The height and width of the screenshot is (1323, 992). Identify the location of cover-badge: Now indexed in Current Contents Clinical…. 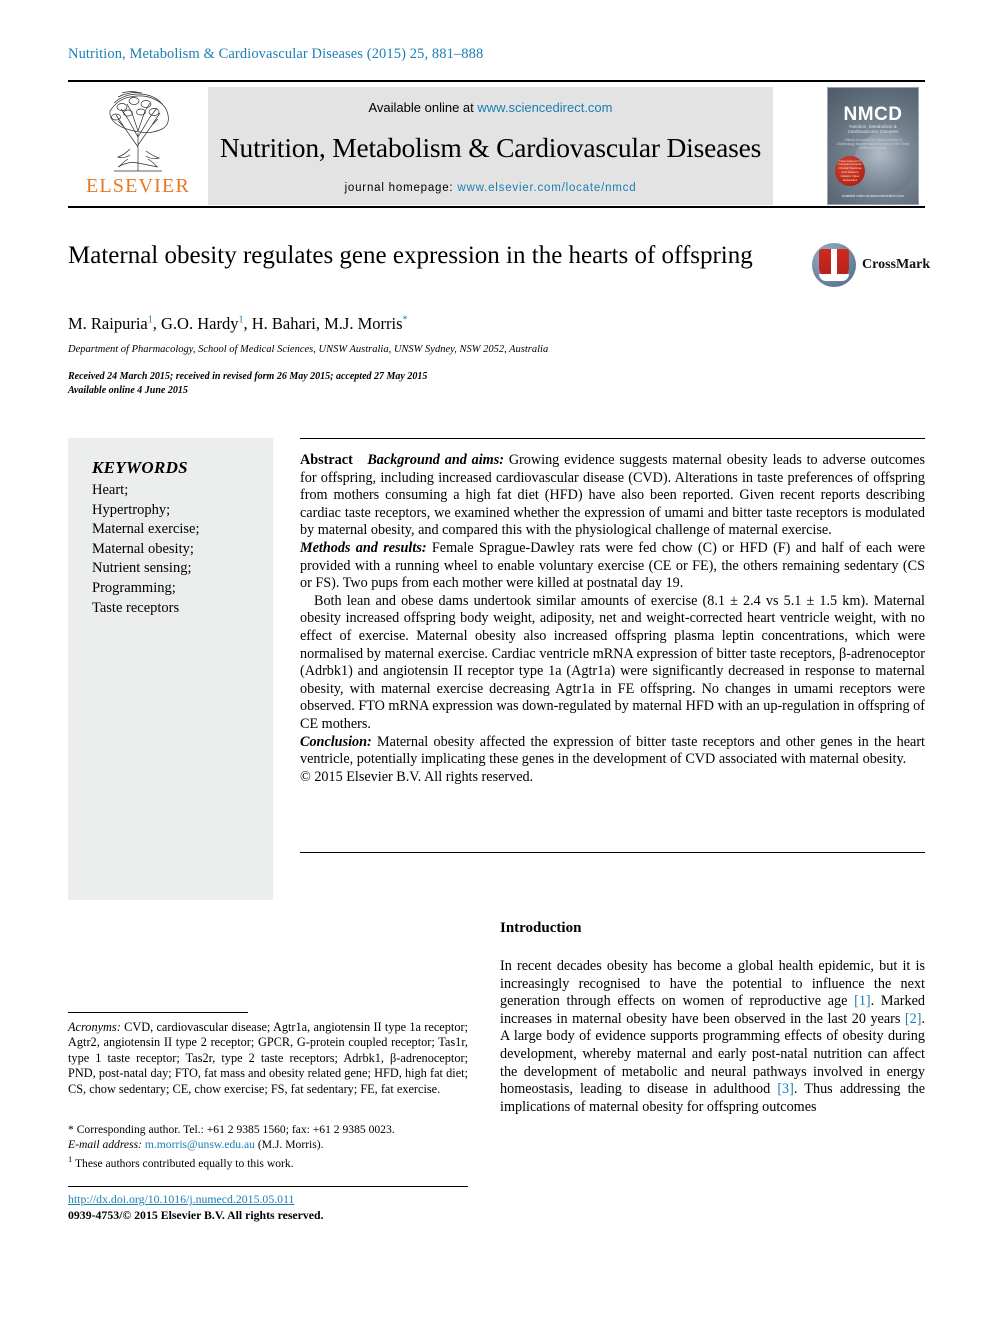
(850, 171).